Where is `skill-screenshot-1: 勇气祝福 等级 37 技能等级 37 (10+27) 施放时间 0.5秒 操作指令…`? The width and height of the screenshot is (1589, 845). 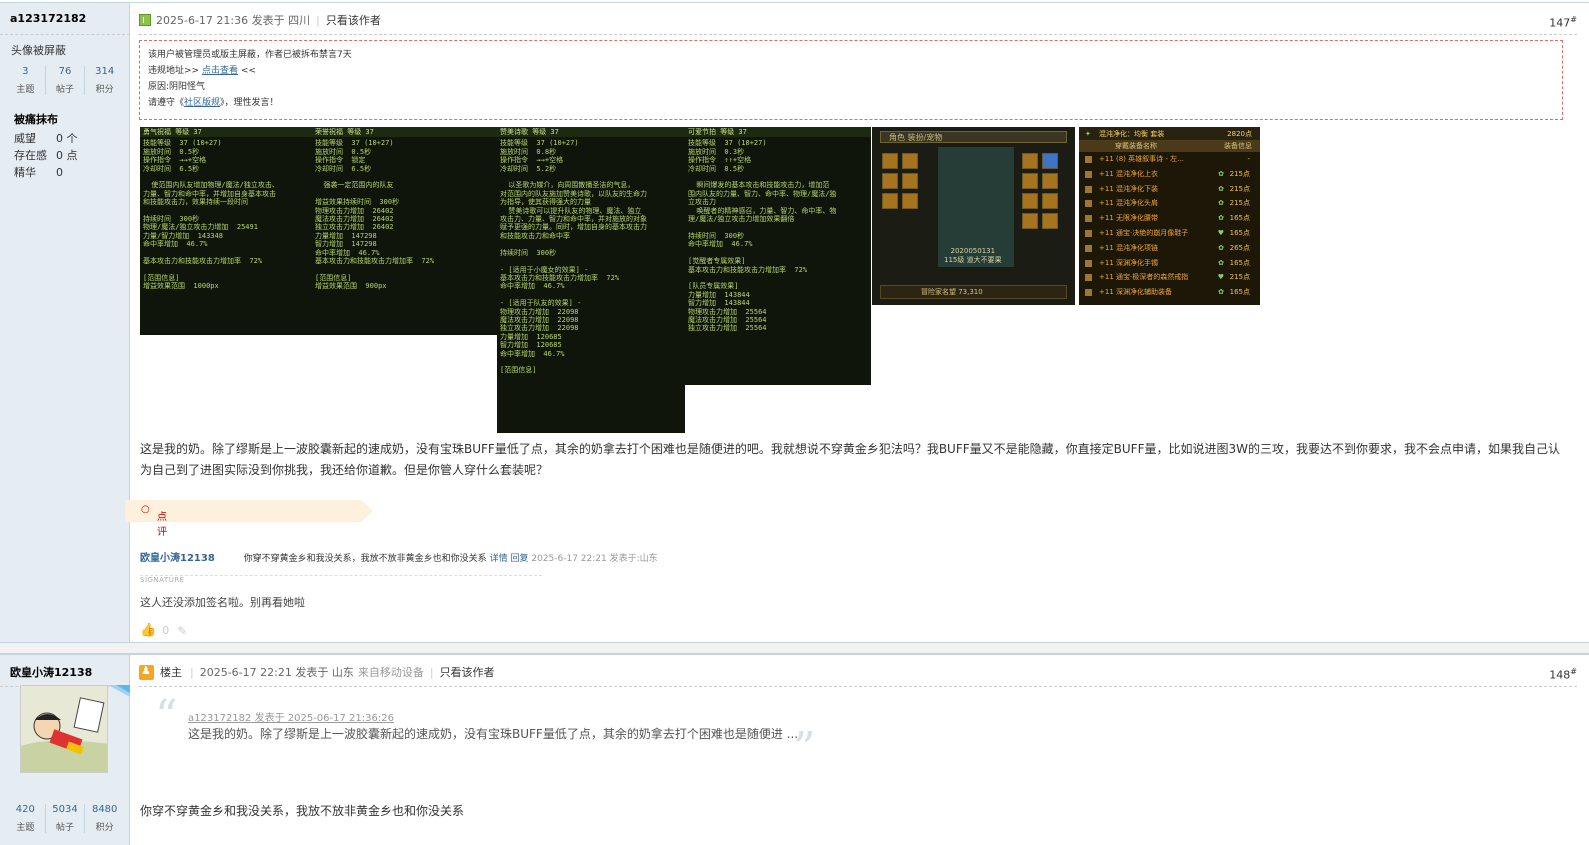
skill-screenshot-1: 勇气祝福 等级 37 技能等级 37 (10+27) 施放时间 0.5秒 操作指令… is located at coordinates (226, 231).